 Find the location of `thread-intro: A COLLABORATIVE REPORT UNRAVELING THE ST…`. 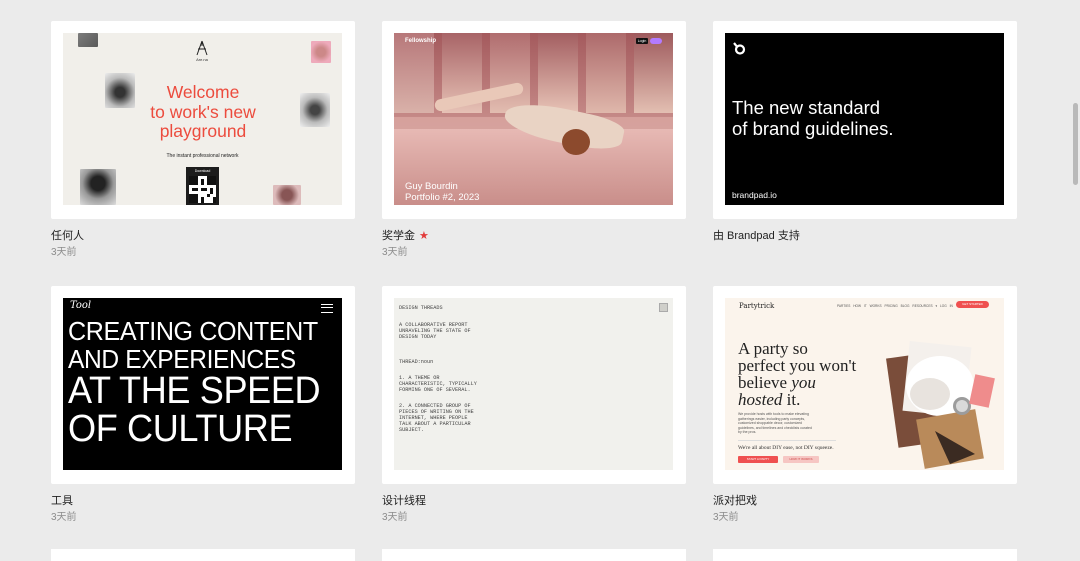

thread-intro: A COLLABORATIVE REPORT UNRAVELING THE ST… is located at coordinates (435, 331).